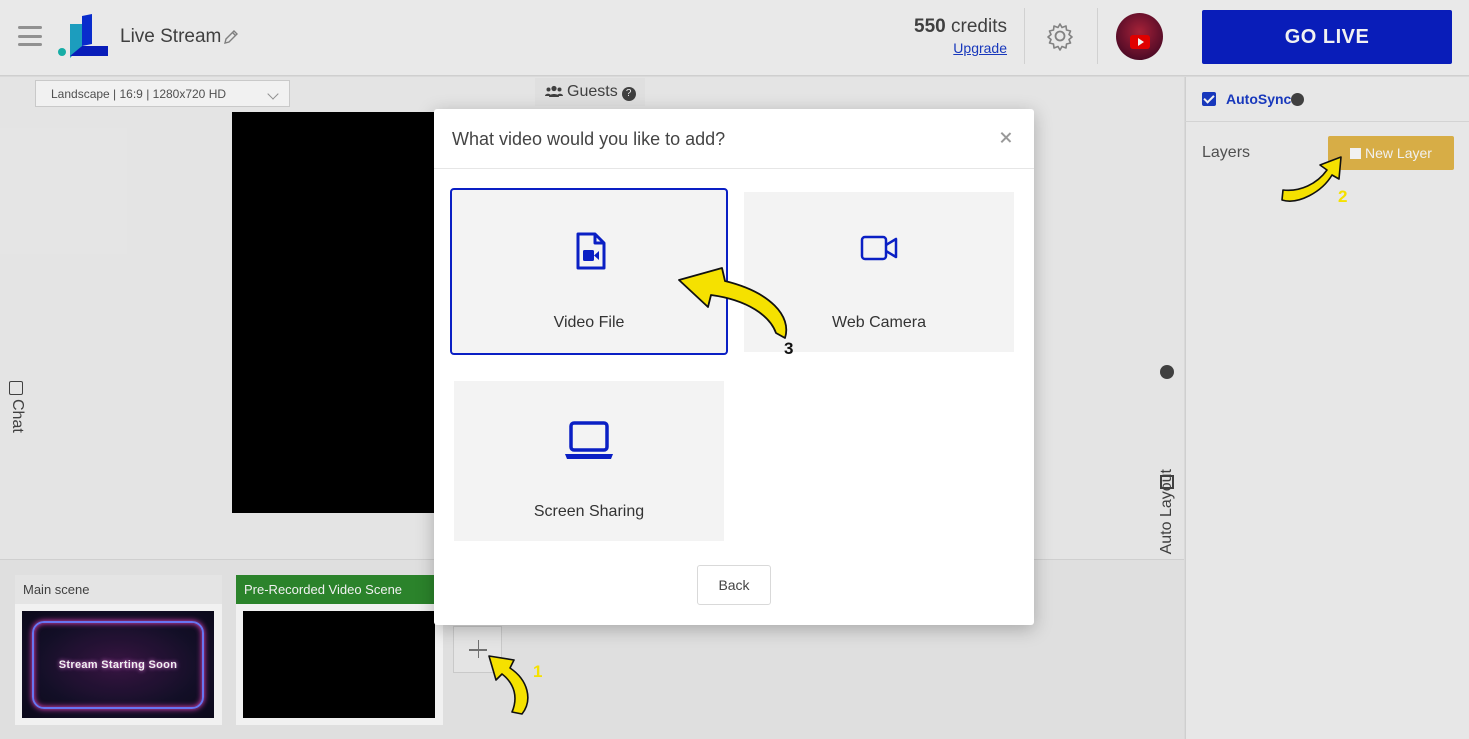 The height and width of the screenshot is (739, 1469). I want to click on option-label: Web Camera, so click(879, 322).